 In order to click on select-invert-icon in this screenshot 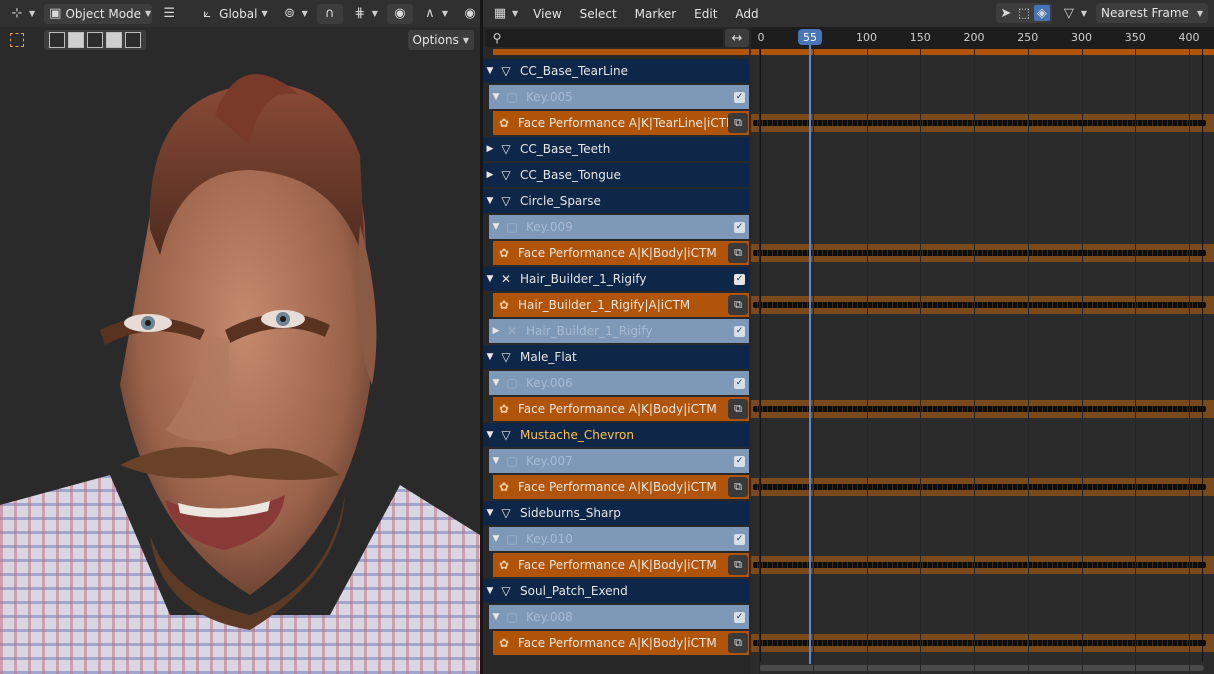, I will do `click(114, 40)`.